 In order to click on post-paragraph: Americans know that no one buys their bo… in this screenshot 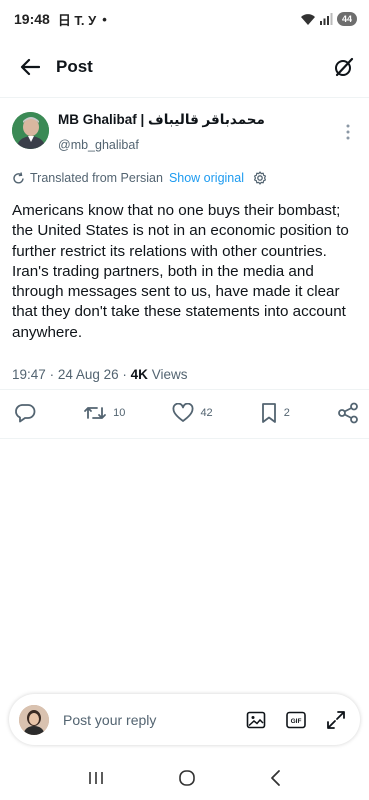, I will do `click(180, 231)`.